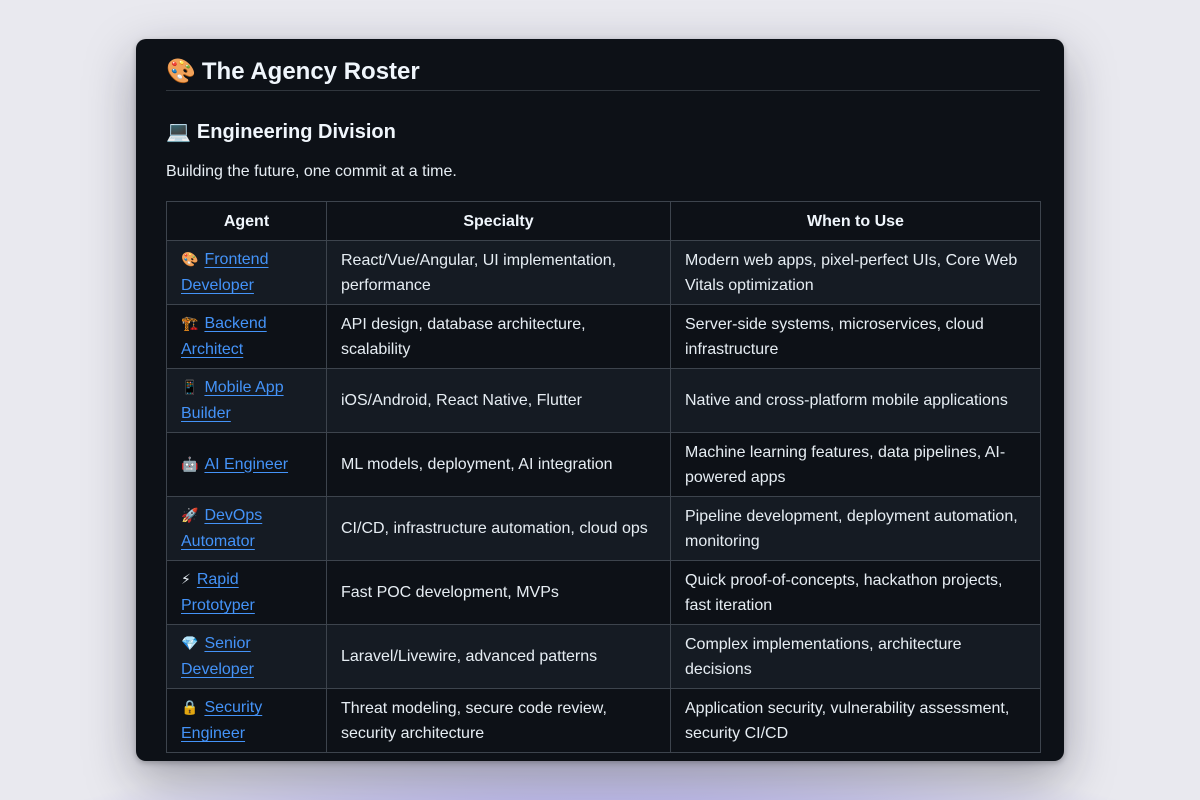 This screenshot has height=800, width=1200. What do you see at coordinates (603, 90) in the screenshot?
I see `title-divider` at bounding box center [603, 90].